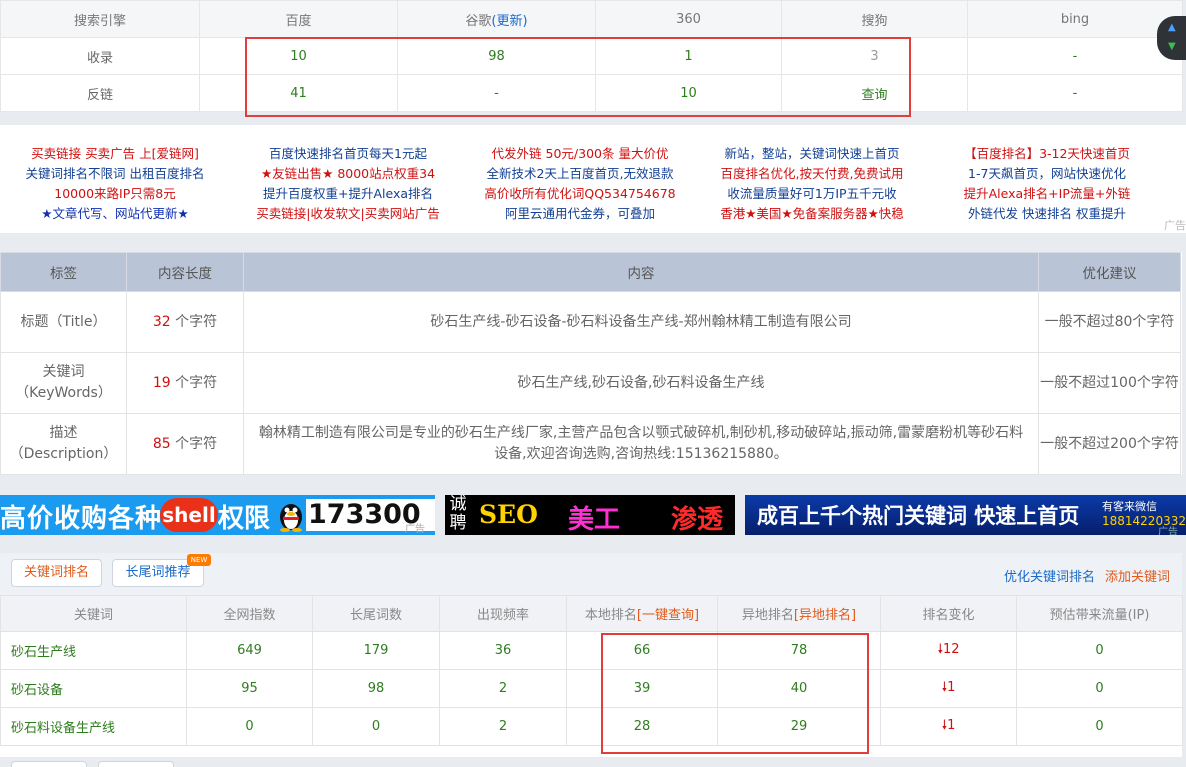 The image size is (1186, 767). What do you see at coordinates (63, 383) in the screenshot?
I see `meta-tag-keywords: 关键词 （KeyWords）` at bounding box center [63, 383].